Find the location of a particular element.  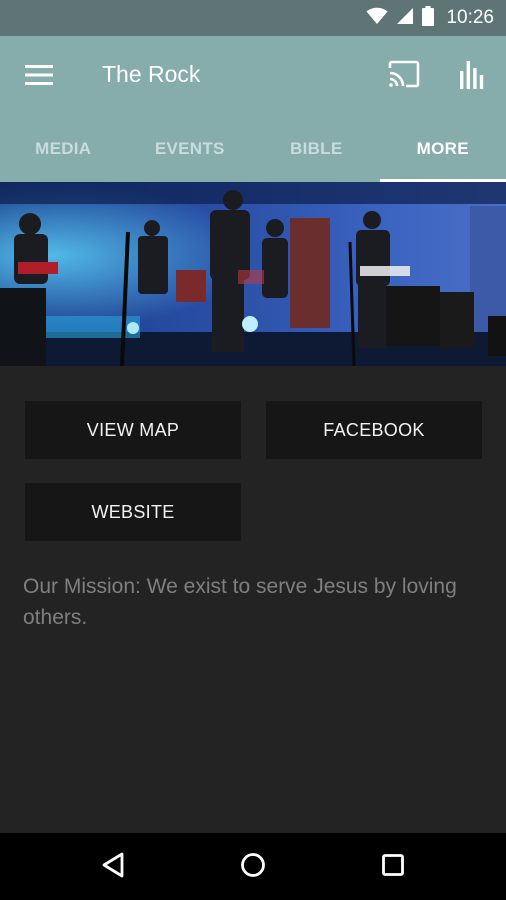

cast-button is located at coordinates (404, 76).